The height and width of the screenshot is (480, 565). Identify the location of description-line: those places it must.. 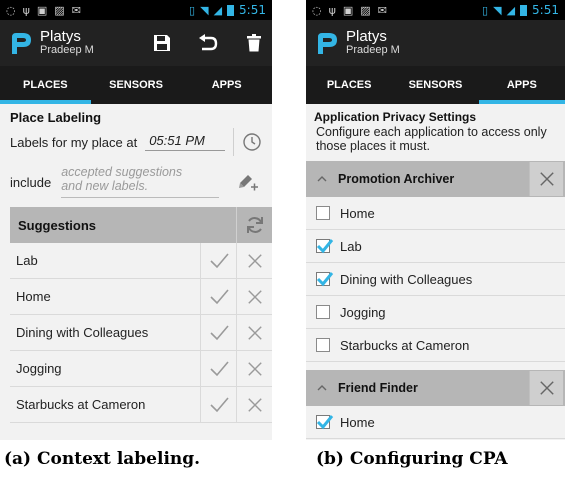
(373, 146).